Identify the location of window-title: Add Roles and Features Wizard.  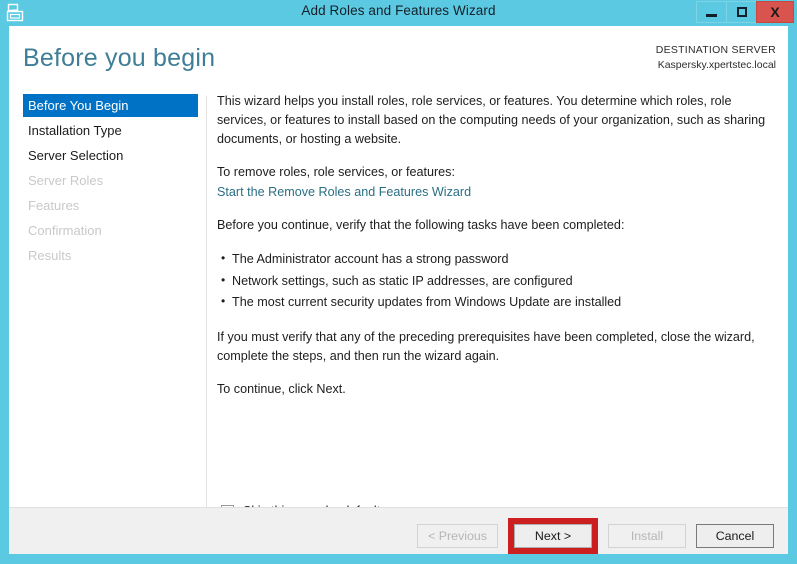
(398, 10).